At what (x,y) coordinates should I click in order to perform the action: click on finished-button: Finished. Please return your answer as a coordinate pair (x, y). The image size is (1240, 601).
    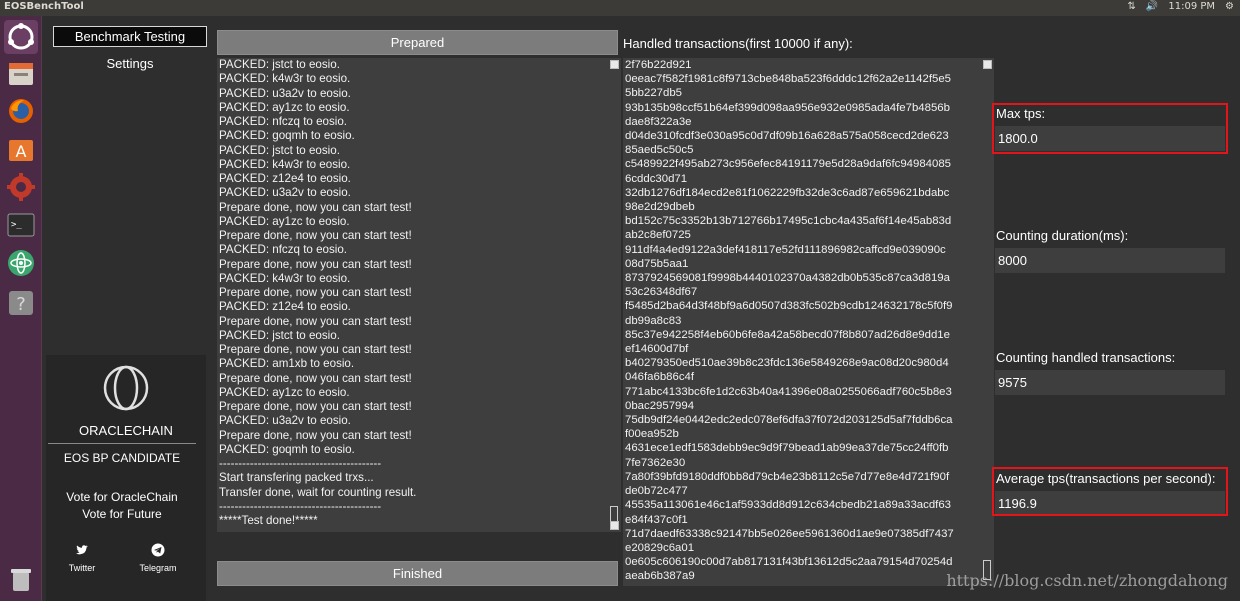
    Looking at the image, I should click on (417, 573).